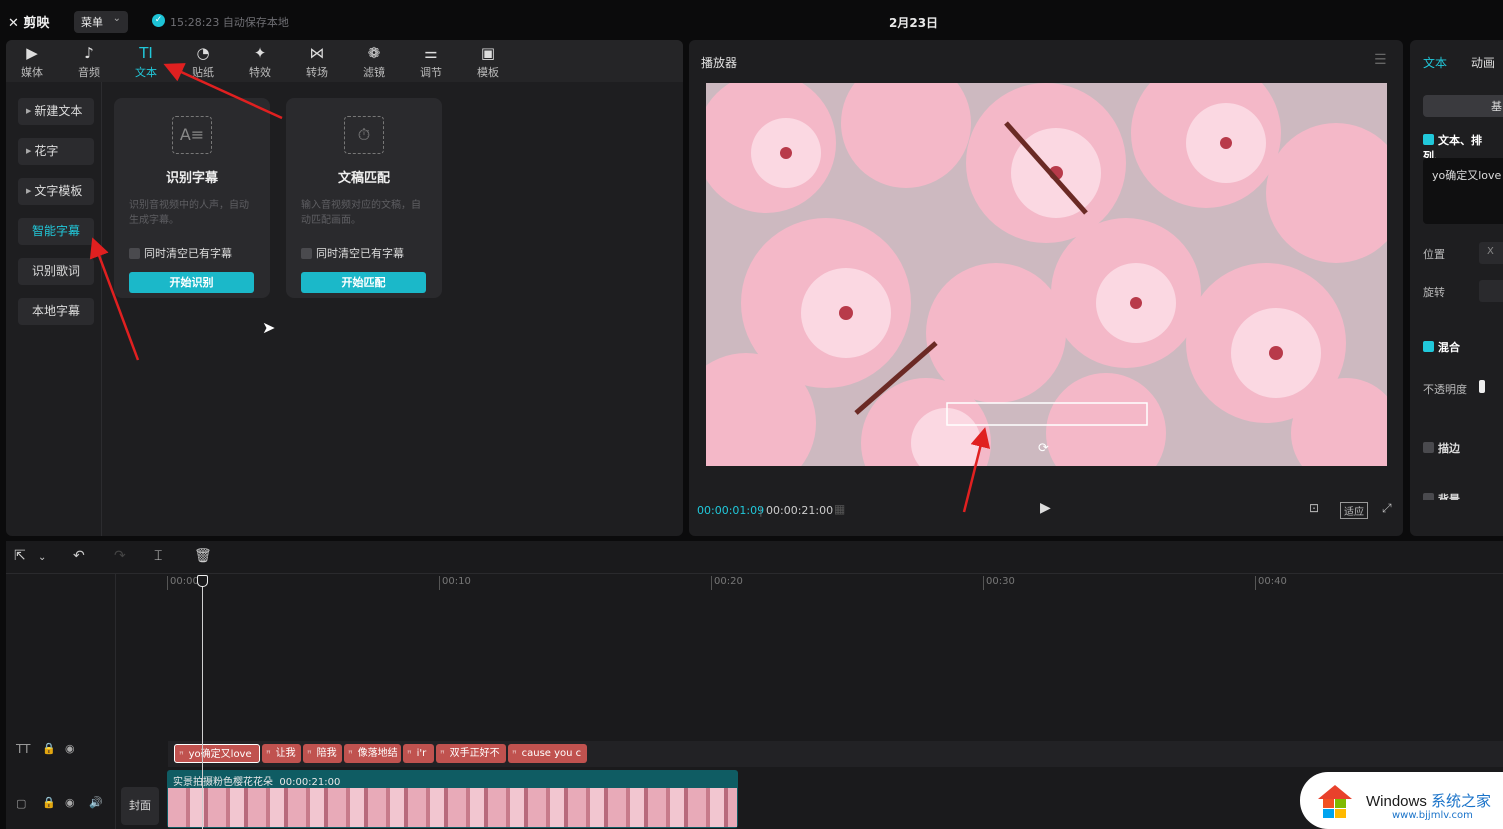 The image size is (1503, 829). I want to click on windows-logo-icon, so click(1335, 801).